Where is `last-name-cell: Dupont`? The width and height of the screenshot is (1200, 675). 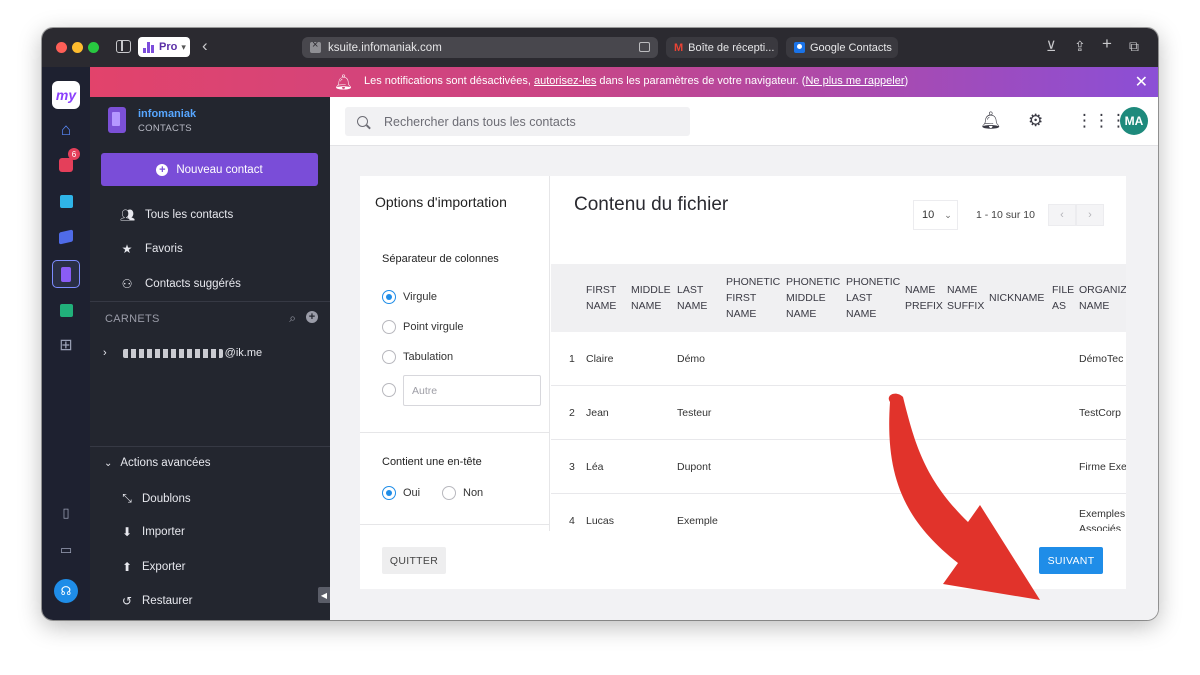 last-name-cell: Dupont is located at coordinates (694, 467).